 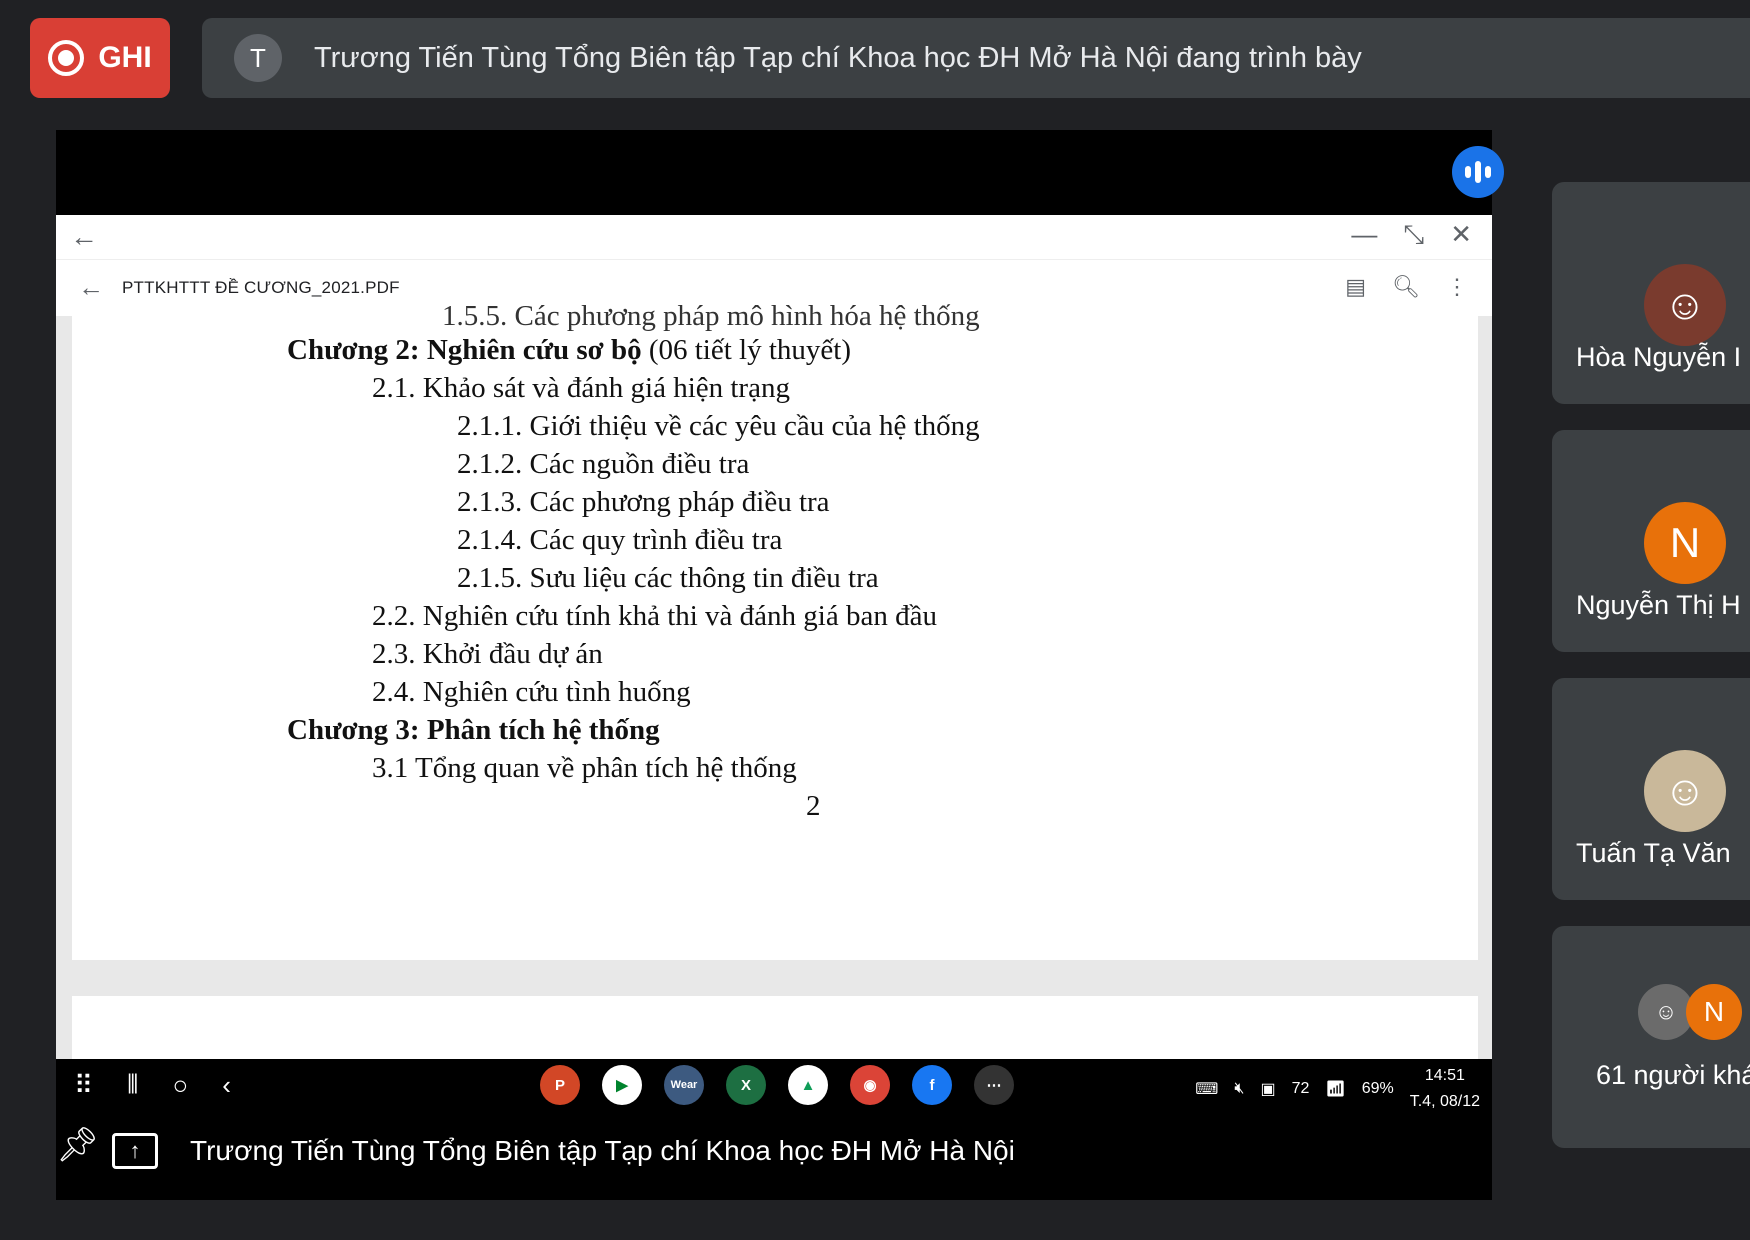 What do you see at coordinates (684, 1085) in the screenshot?
I see `wear-icon: Wear` at bounding box center [684, 1085].